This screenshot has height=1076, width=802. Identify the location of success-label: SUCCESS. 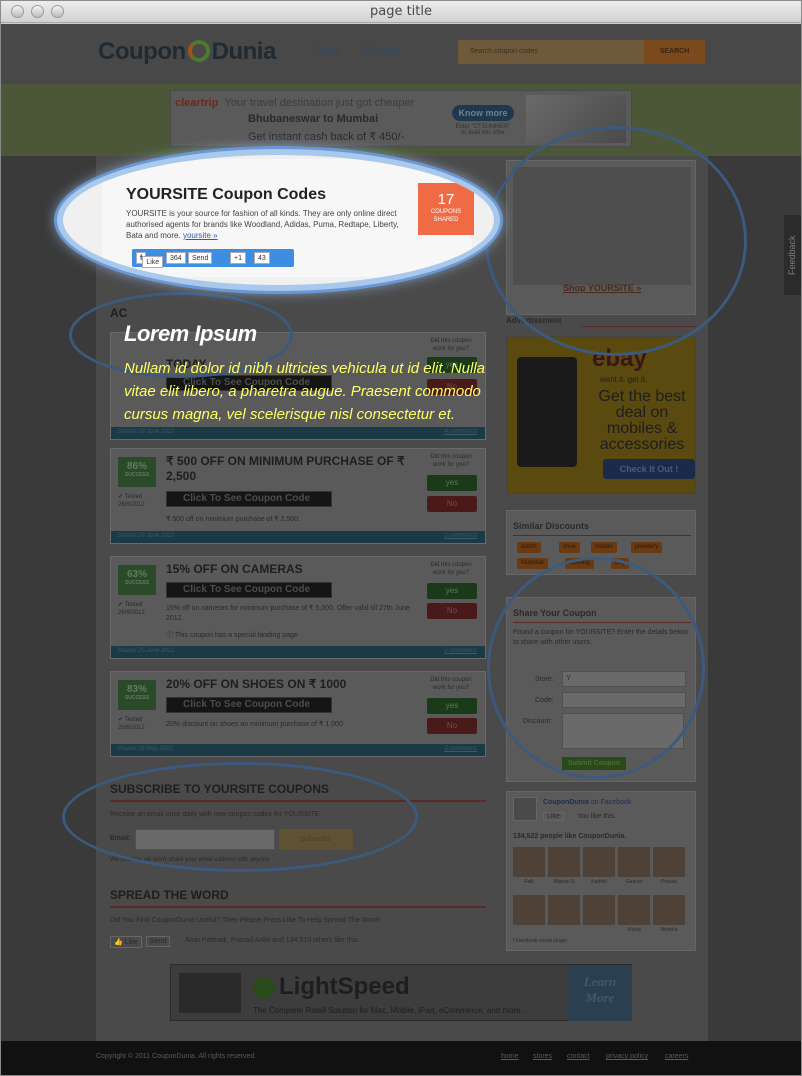
(137, 698).